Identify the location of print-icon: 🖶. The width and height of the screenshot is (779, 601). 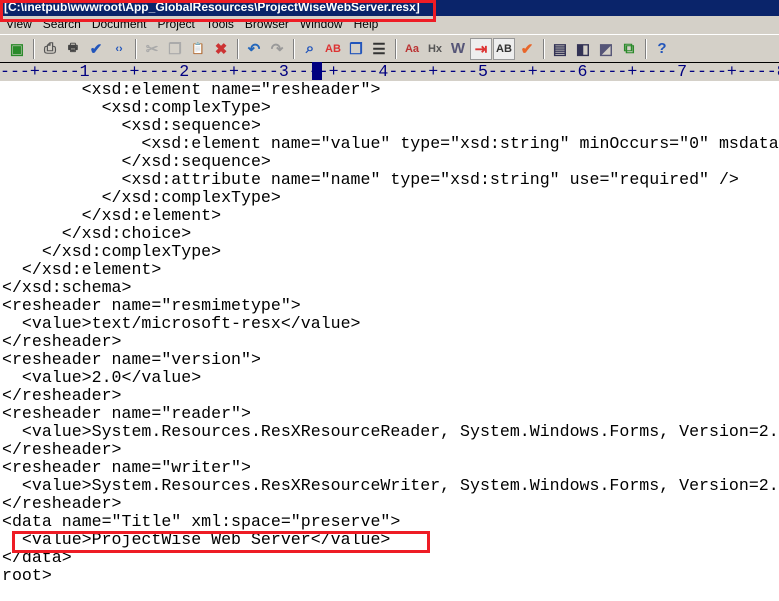
(73, 48).